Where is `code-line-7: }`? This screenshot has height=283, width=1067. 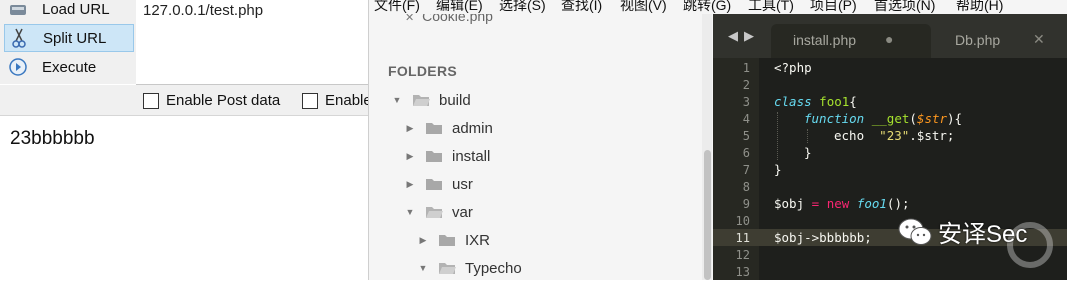
code-line-7: } is located at coordinates (778, 169).